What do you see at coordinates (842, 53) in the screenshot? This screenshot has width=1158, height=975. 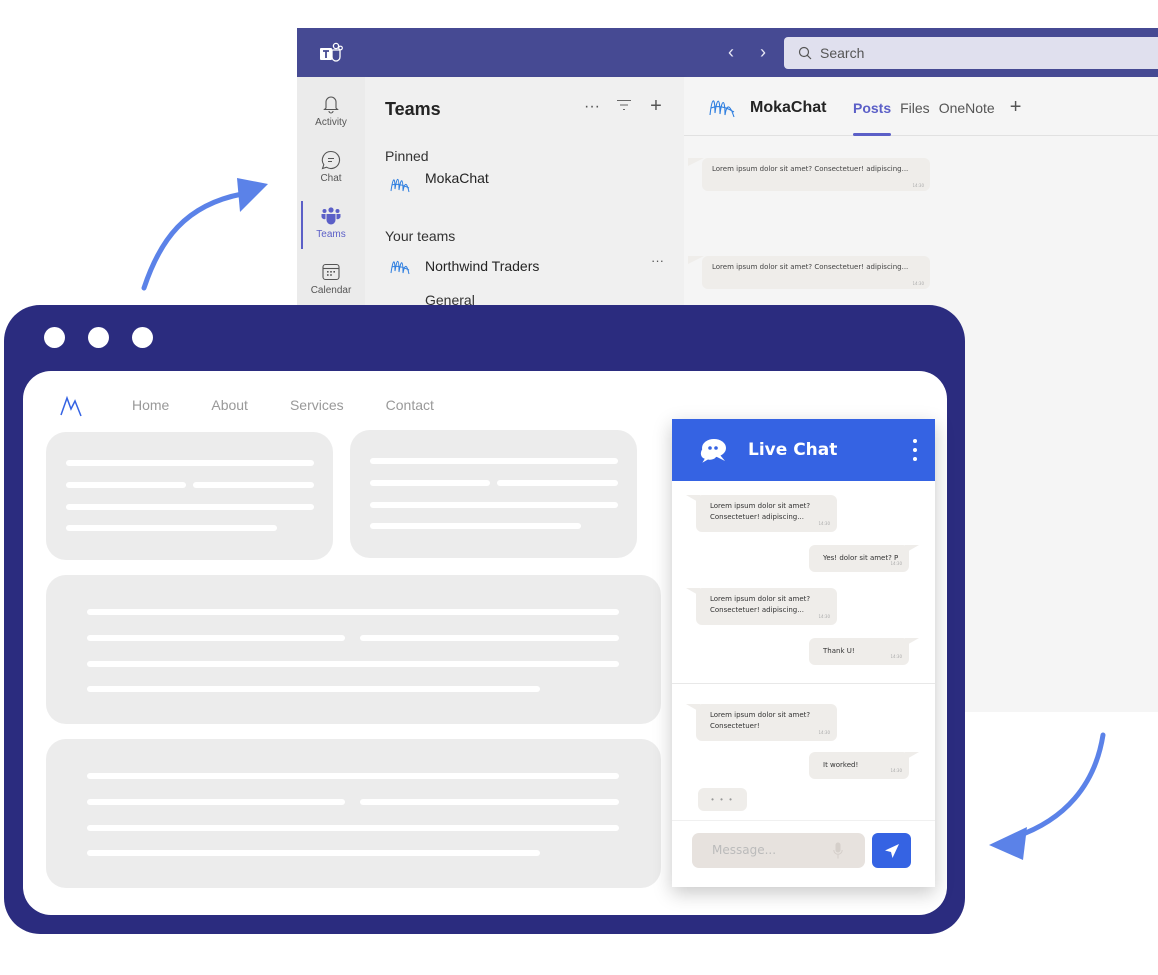 I see `search-placeholder: Search` at bounding box center [842, 53].